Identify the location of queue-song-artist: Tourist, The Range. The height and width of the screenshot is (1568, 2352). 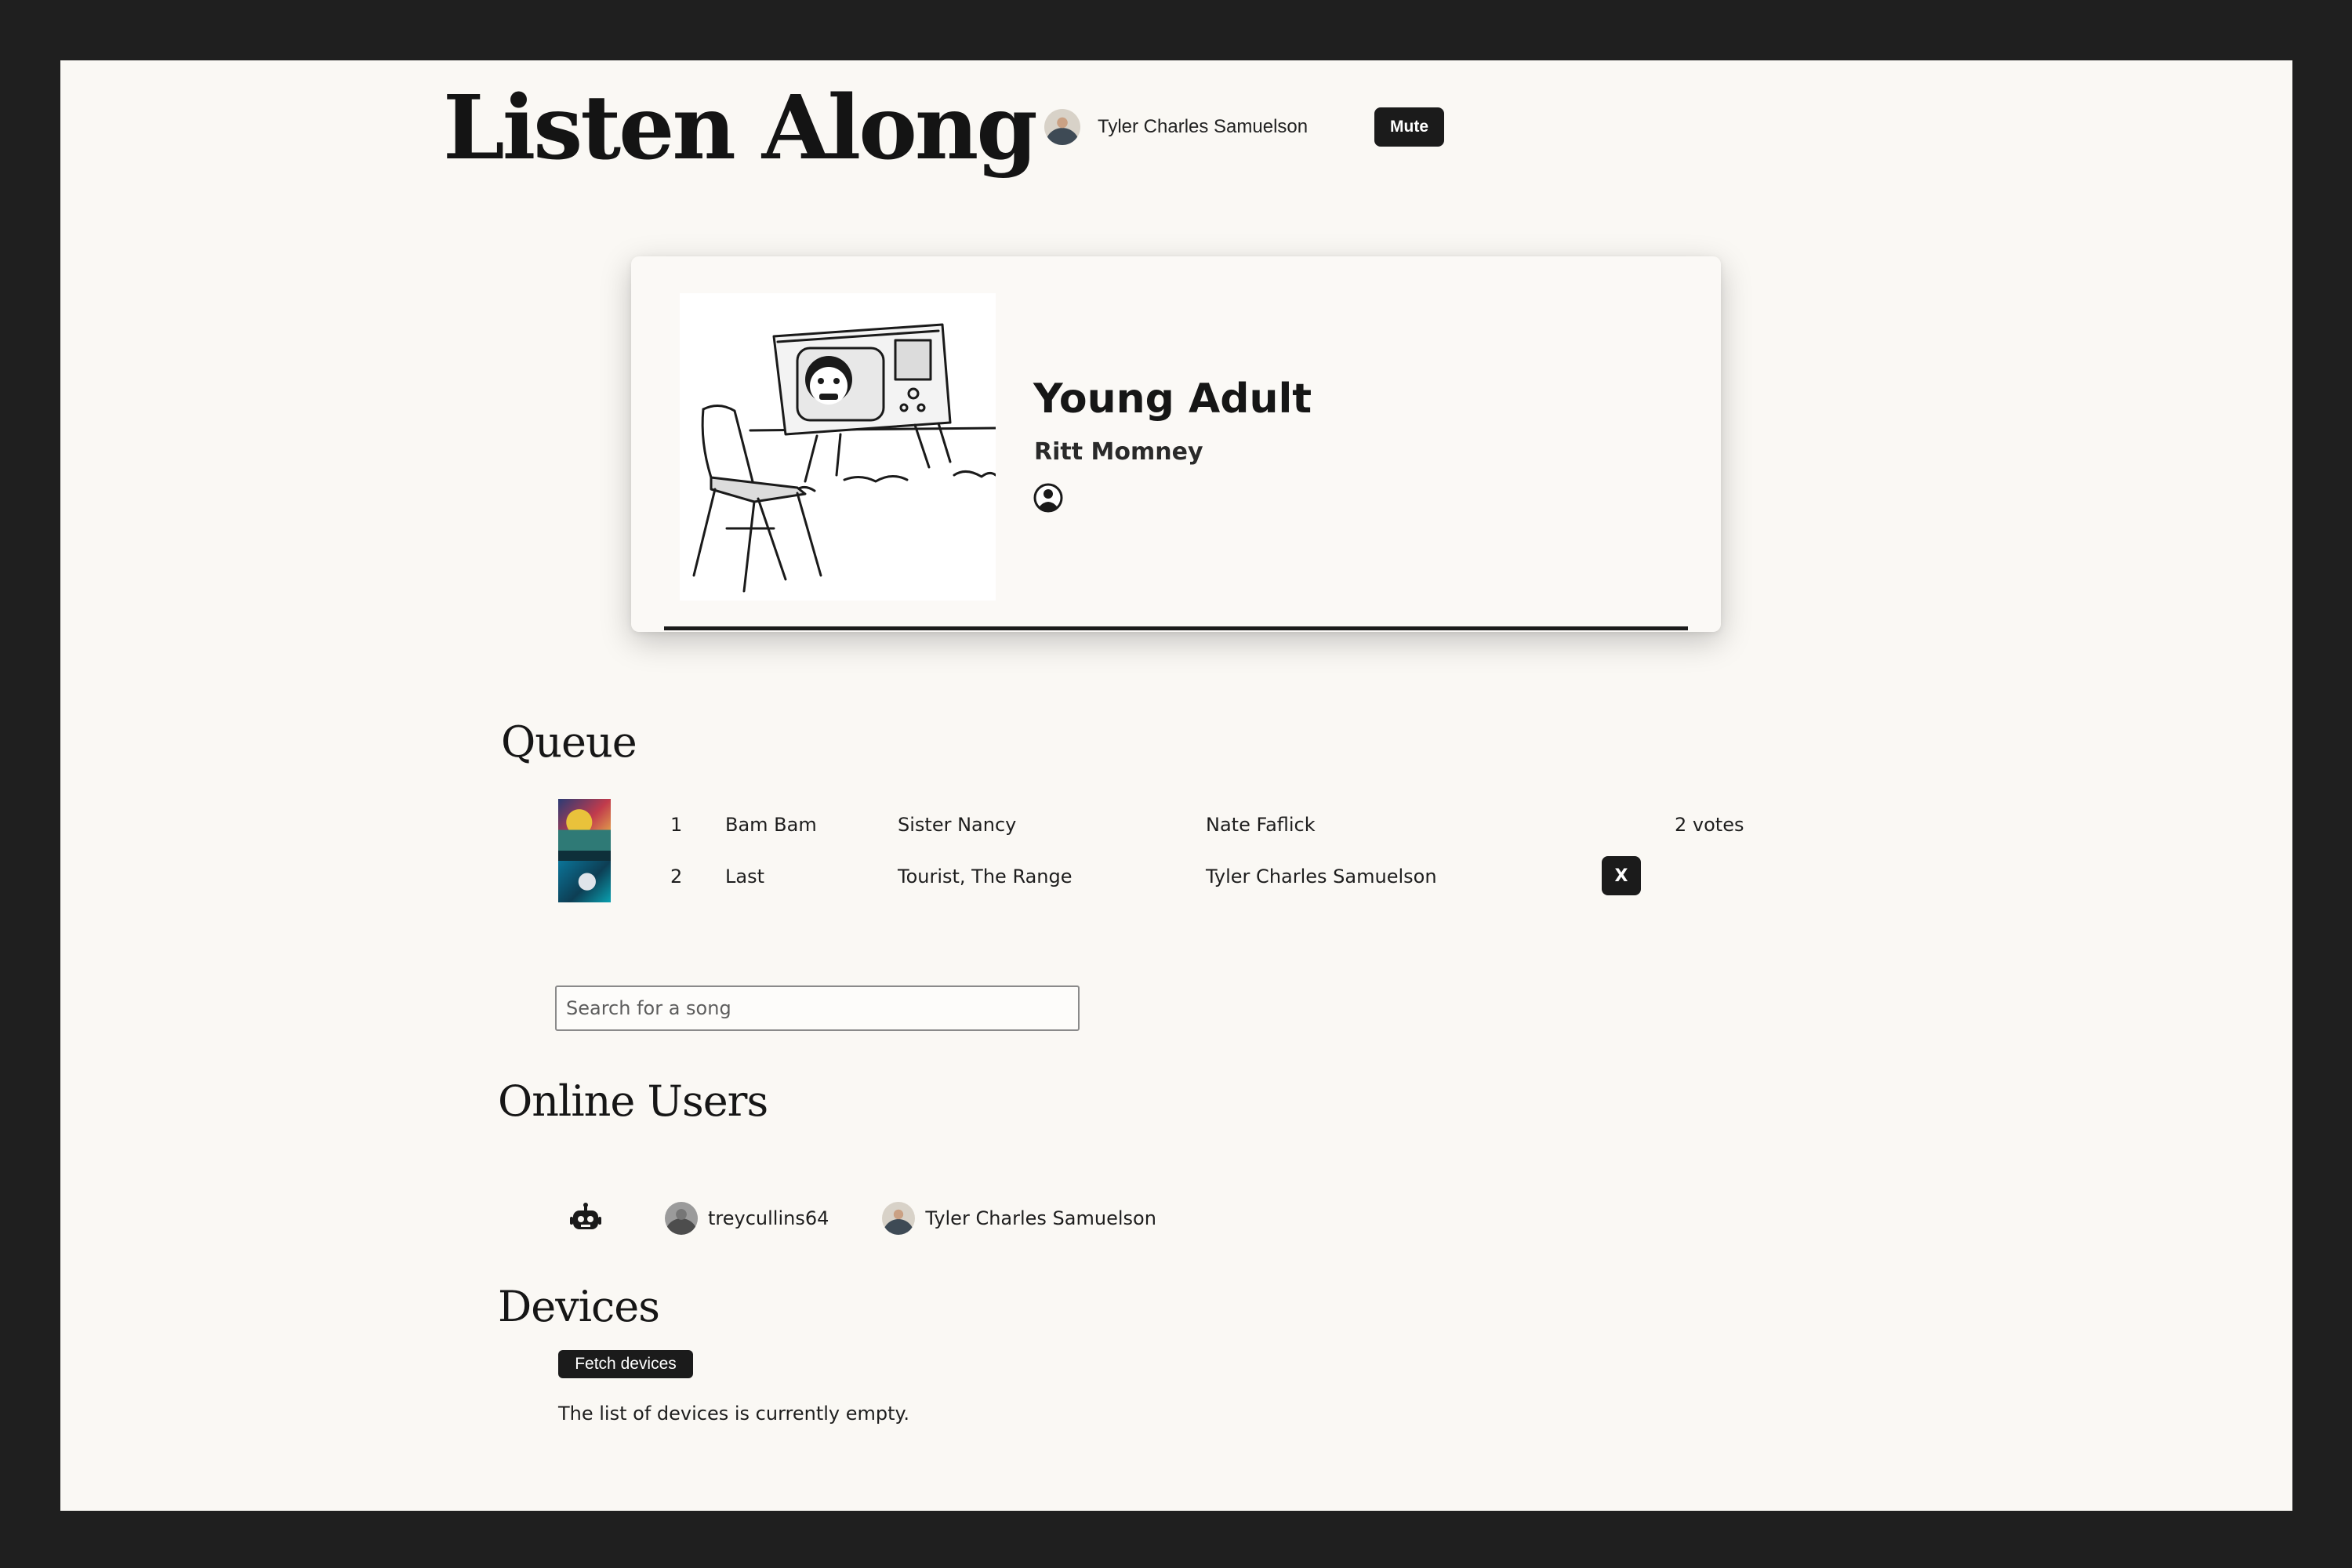
(985, 877).